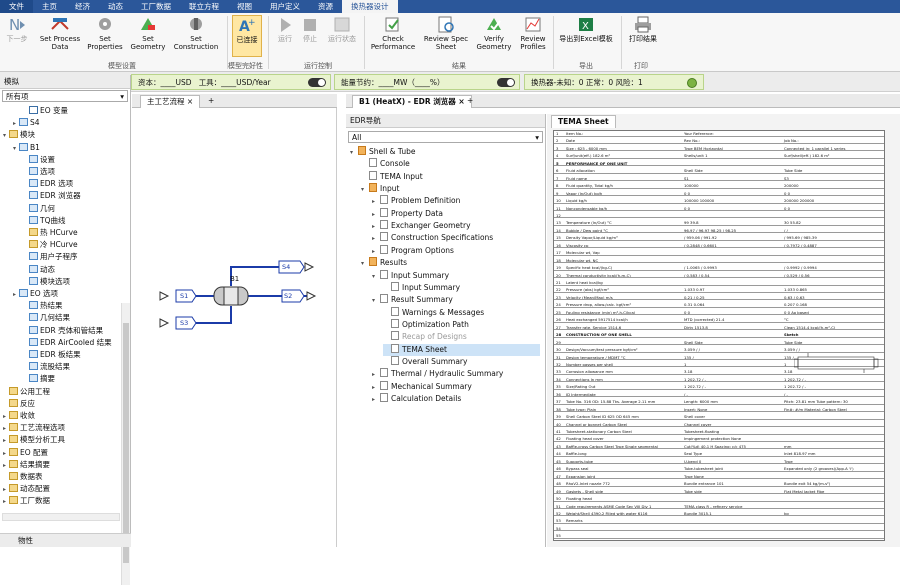  What do you see at coordinates (26, 123) in the screenshot?
I see `tree-item: ▸ S4` at bounding box center [26, 123].